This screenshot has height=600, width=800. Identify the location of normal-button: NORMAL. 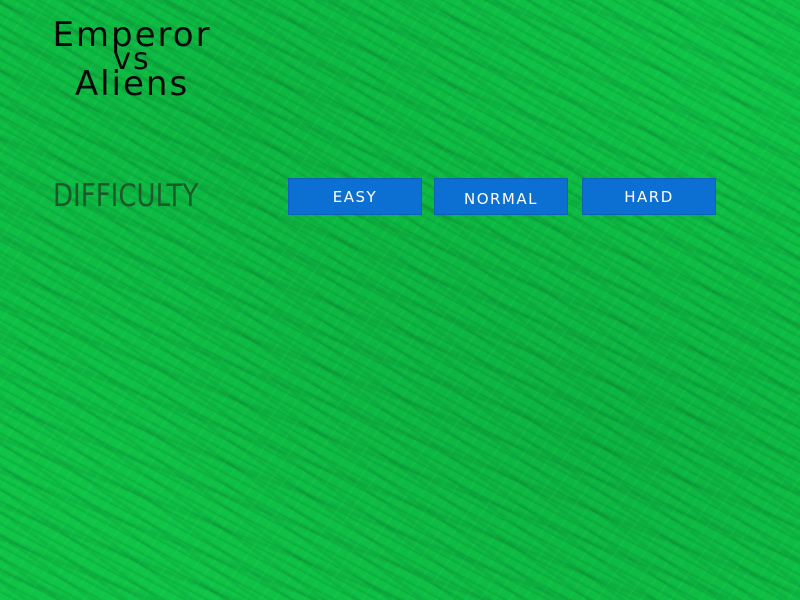
(501, 196).